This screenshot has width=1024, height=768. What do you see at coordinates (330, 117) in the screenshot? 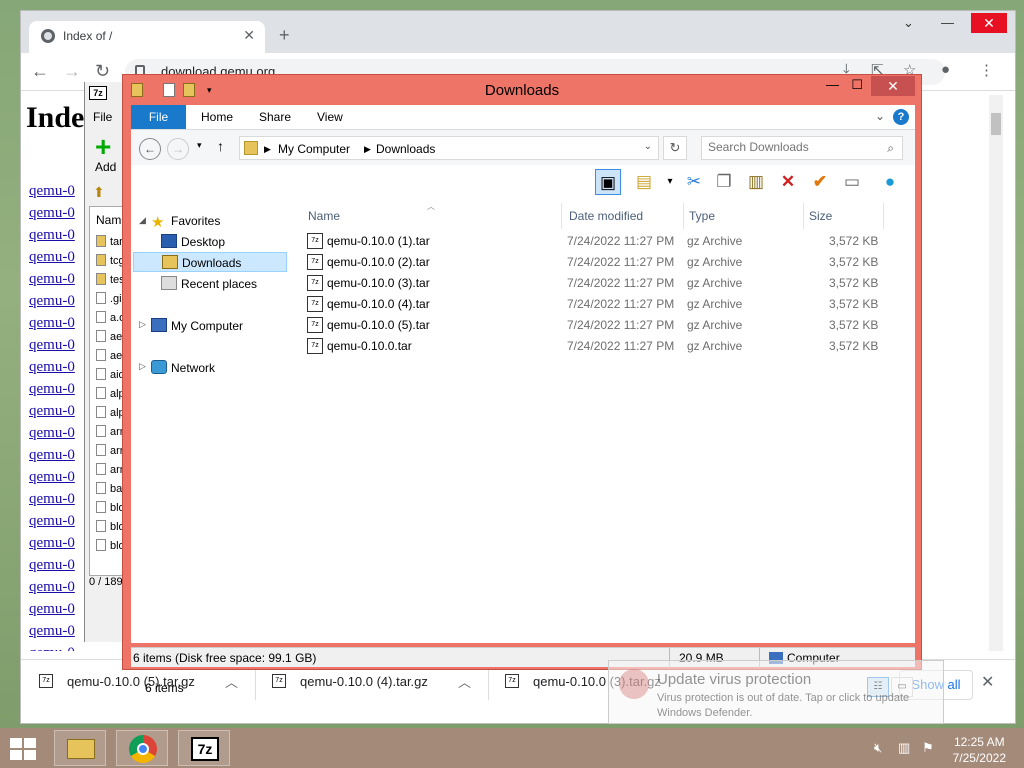
I see `tab-view: View` at bounding box center [330, 117].